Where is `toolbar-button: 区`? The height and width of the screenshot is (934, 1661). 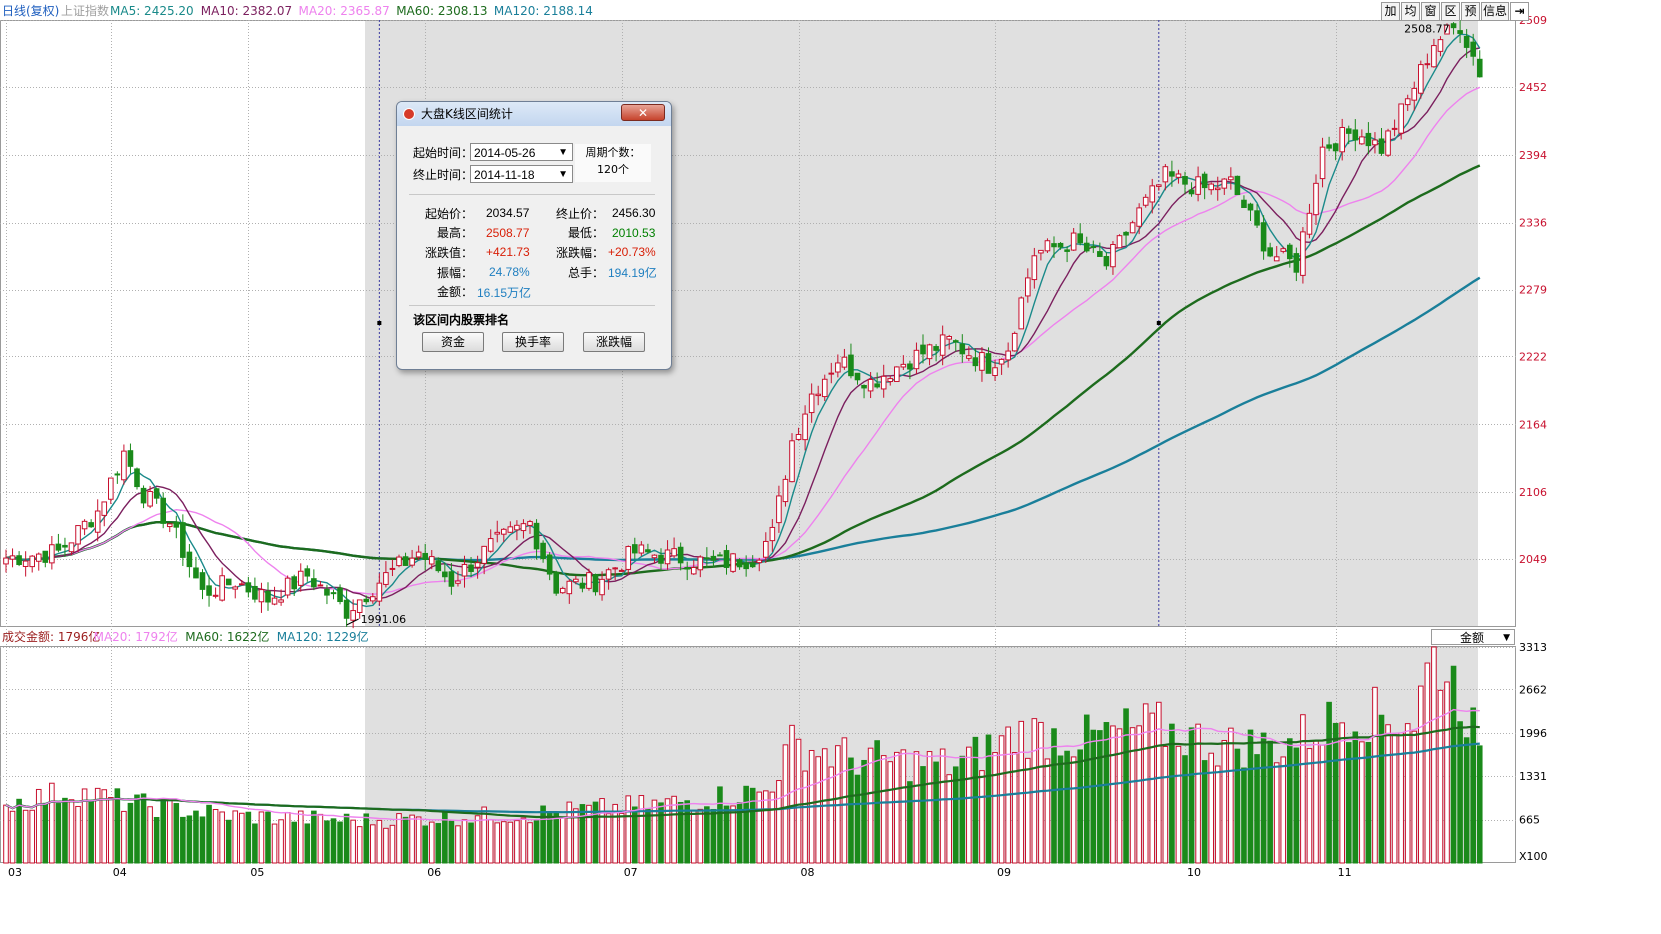
toolbar-button: 区 is located at coordinates (1450, 11).